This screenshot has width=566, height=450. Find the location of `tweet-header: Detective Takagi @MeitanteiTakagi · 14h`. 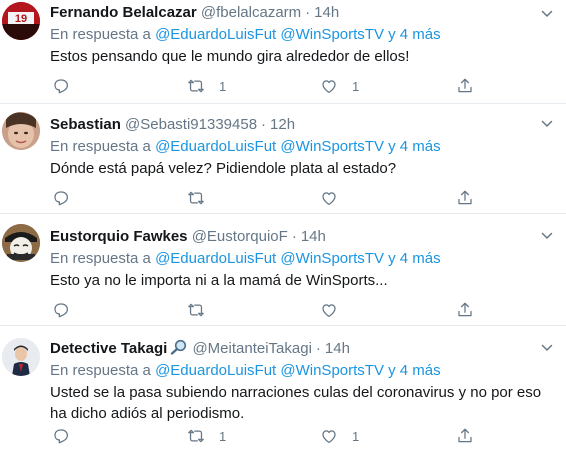

tweet-header: Detective Takagi @MeitanteiTakagi · 14h is located at coordinates (200, 349).